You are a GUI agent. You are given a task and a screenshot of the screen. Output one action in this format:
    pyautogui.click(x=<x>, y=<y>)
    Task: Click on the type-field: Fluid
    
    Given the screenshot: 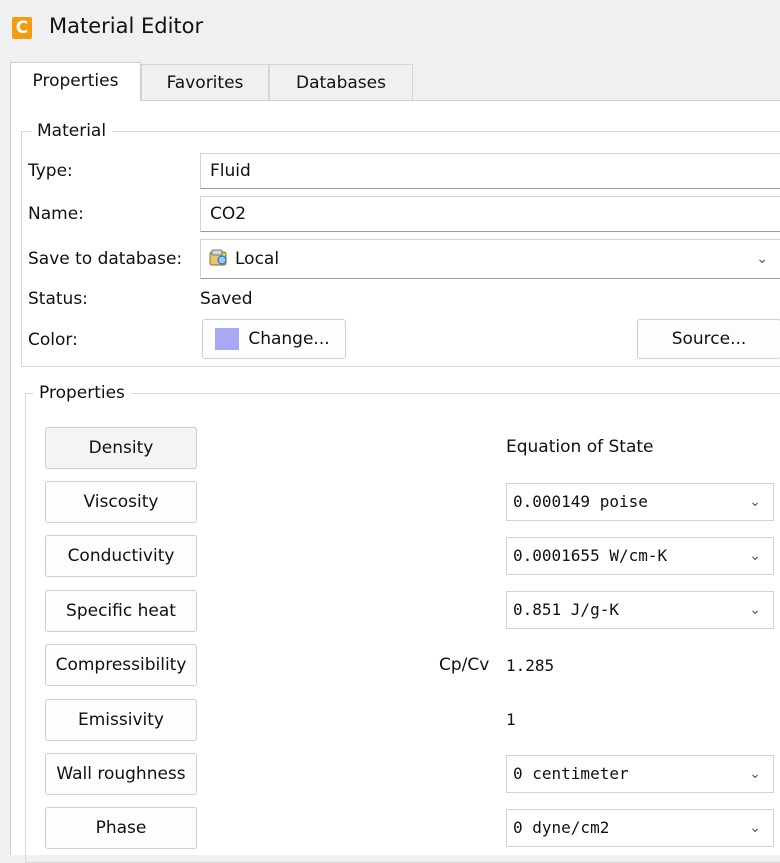 What is the action you would take?
    pyautogui.click(x=490, y=171)
    